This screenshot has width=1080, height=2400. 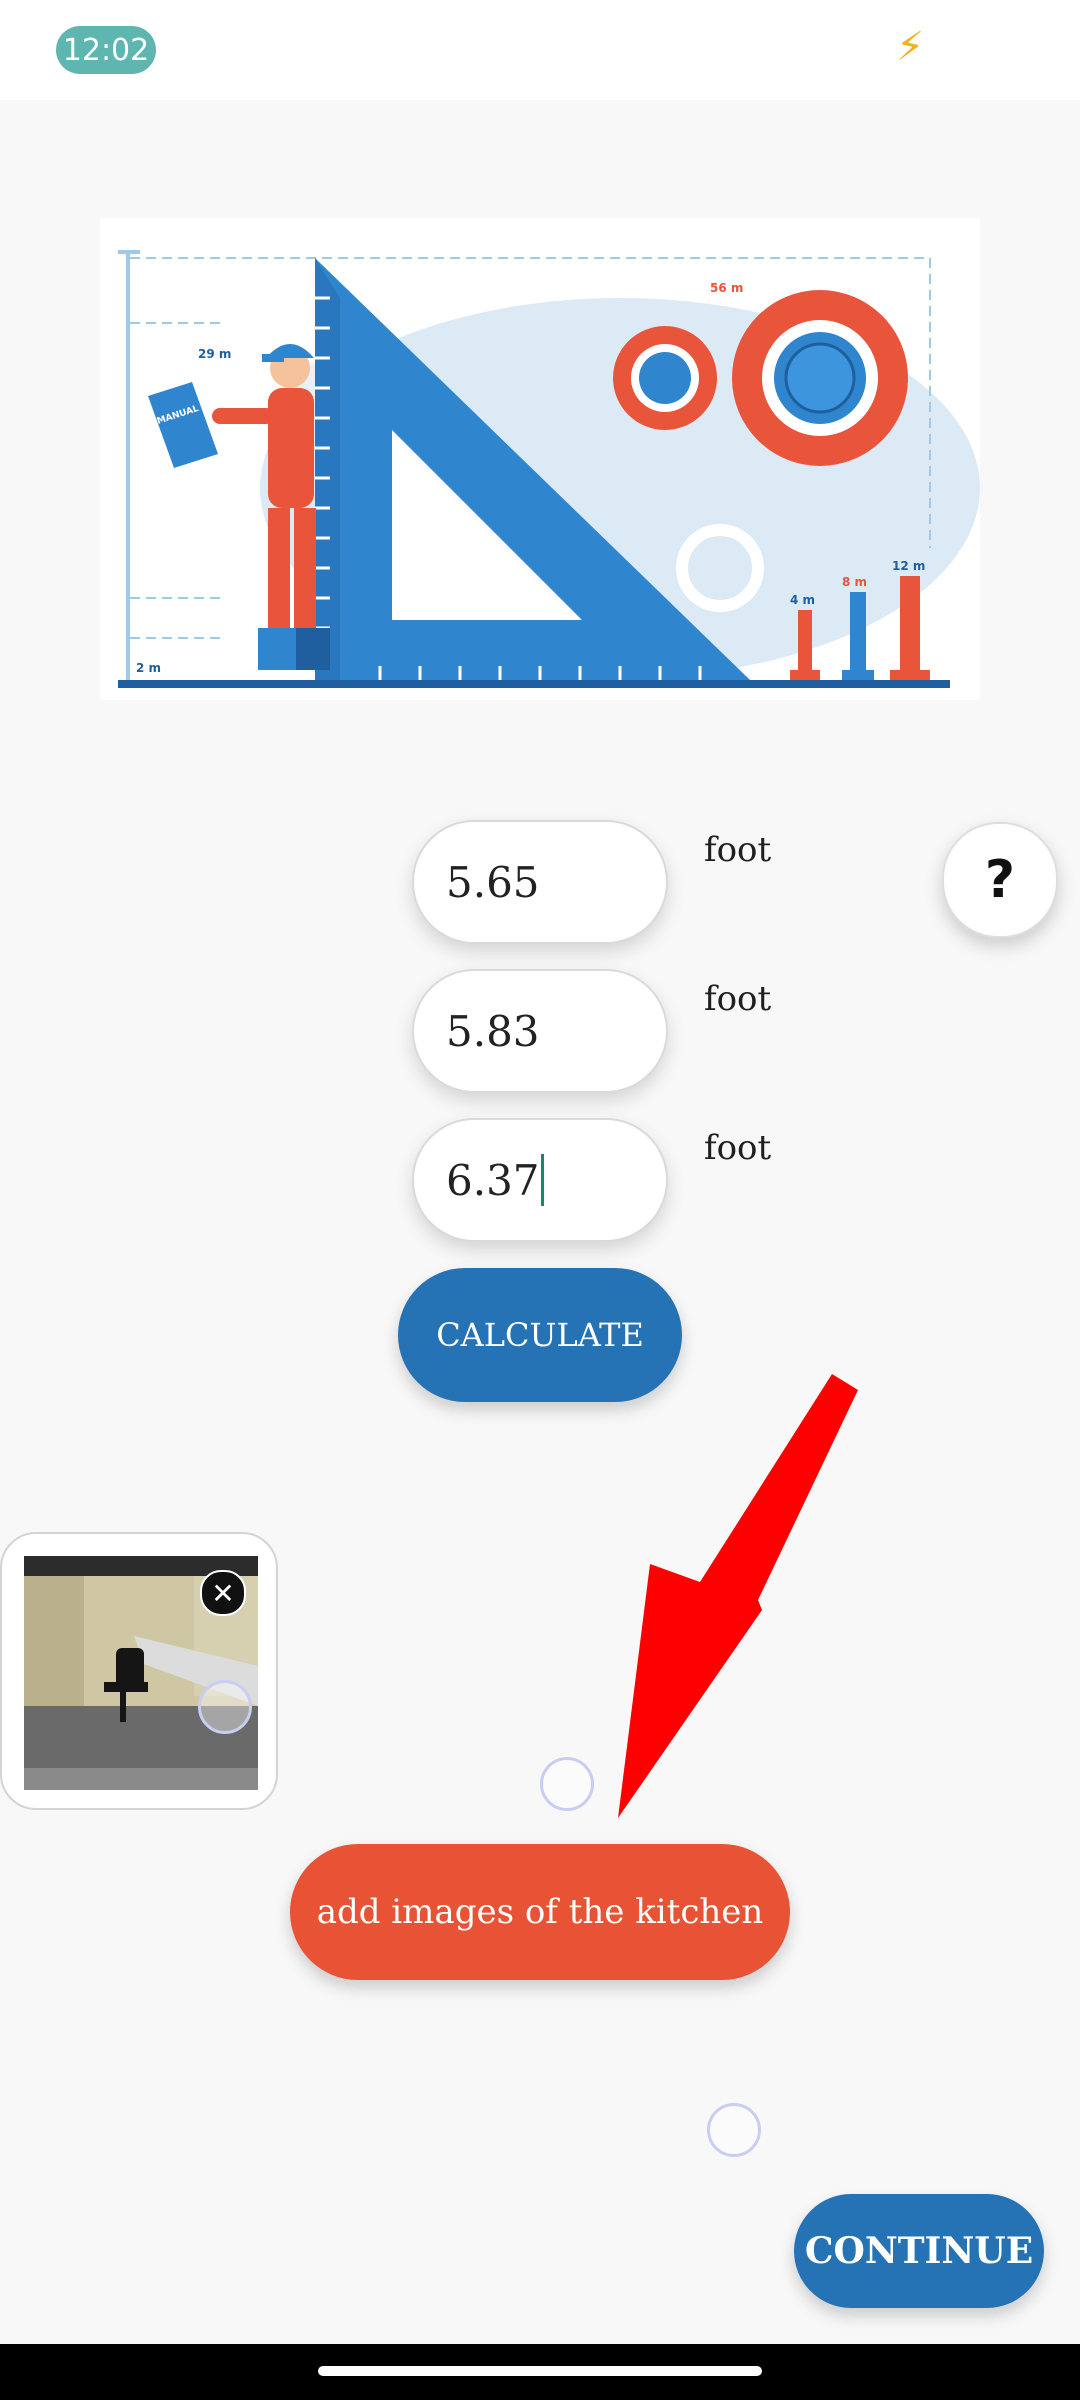 I want to click on add-kitchen-images-label: add images of the kitchen, so click(x=540, y=1912).